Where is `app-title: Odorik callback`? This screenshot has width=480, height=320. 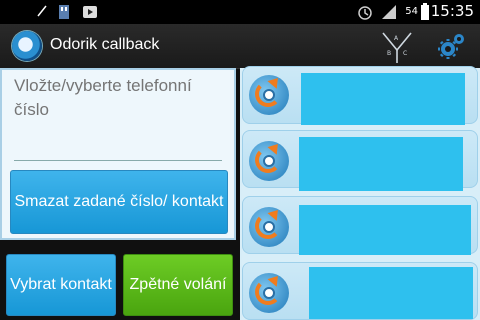
app-title: Odorik callback is located at coordinates (105, 44).